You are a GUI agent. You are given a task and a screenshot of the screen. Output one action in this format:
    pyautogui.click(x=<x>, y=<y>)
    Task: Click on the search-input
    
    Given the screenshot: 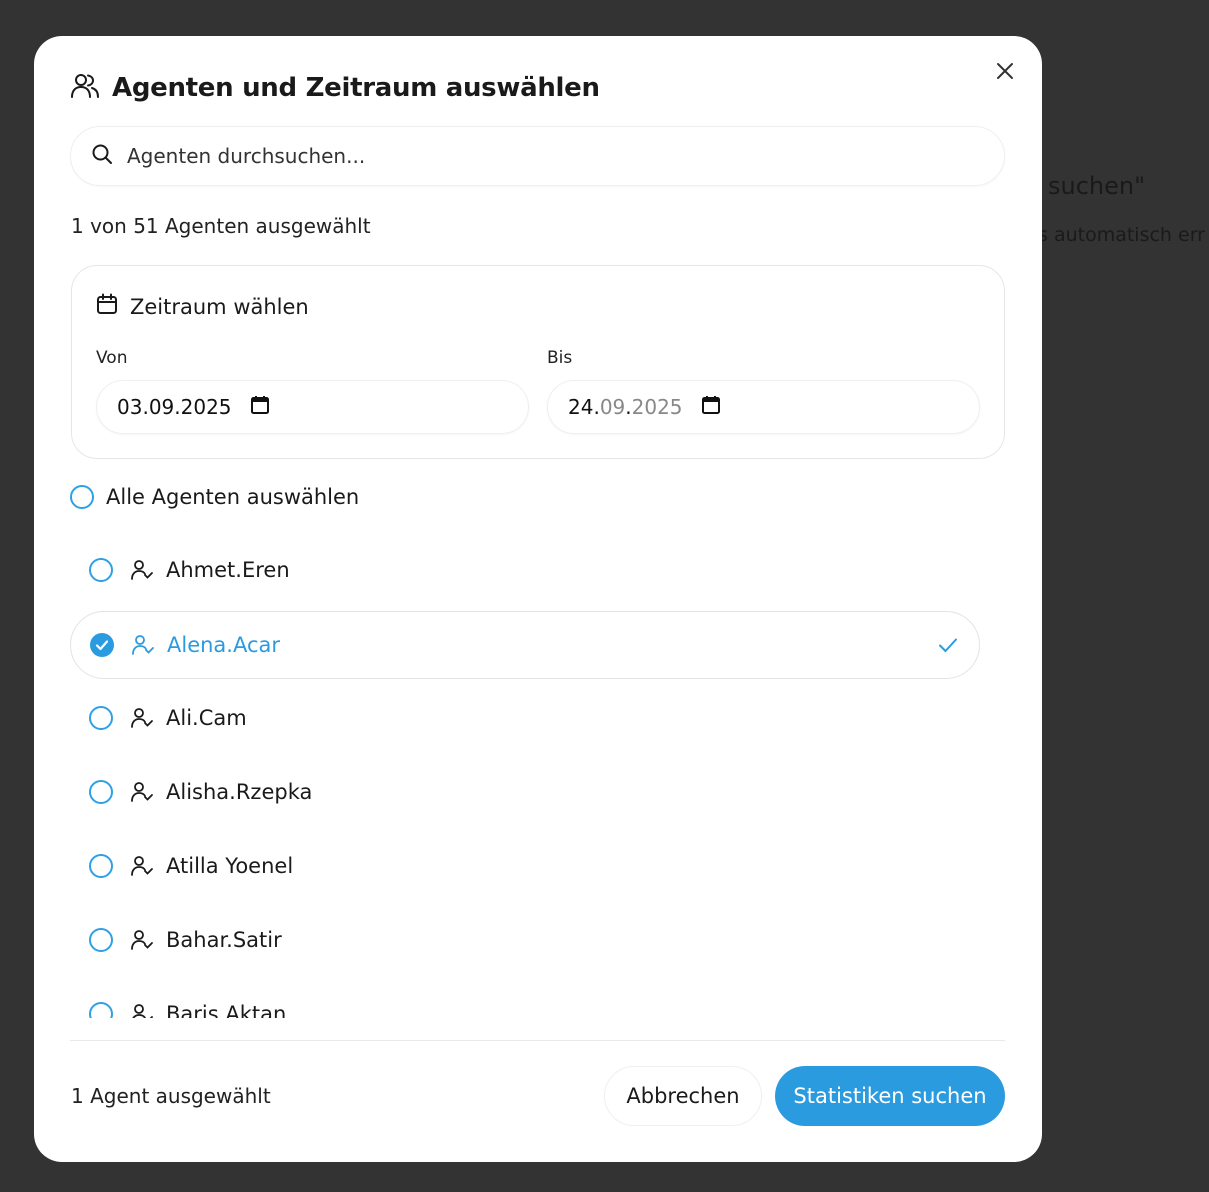 What is the action you would take?
    pyautogui.click(x=527, y=156)
    